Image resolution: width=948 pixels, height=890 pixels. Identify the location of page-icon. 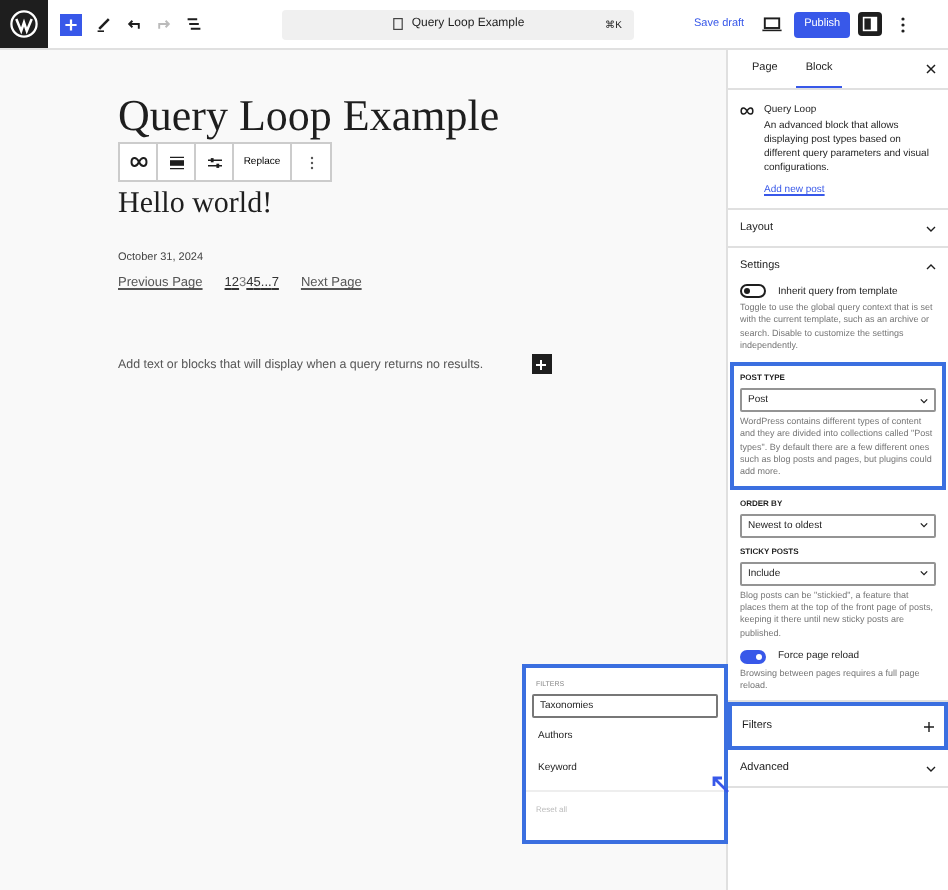
(397, 24).